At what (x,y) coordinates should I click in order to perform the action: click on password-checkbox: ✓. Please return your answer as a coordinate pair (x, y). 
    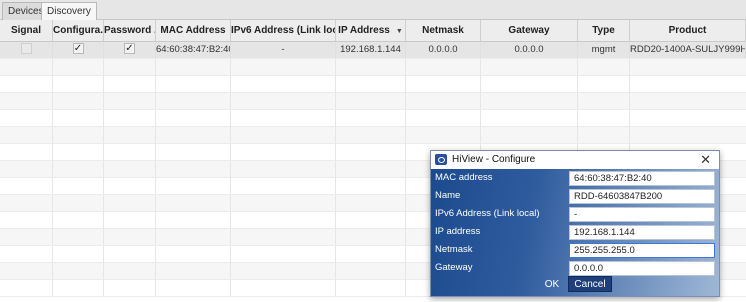
    Looking at the image, I should click on (129, 48).